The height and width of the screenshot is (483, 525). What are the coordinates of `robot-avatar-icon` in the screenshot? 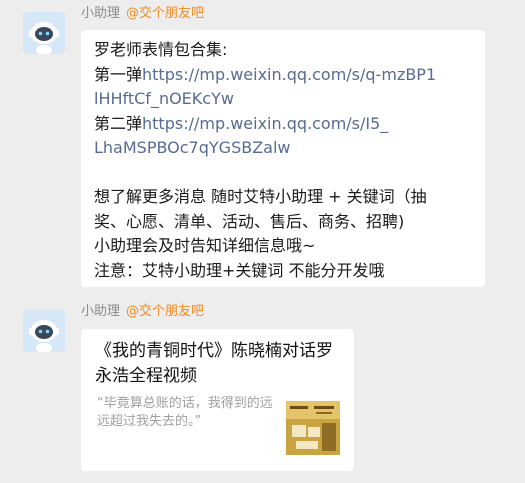 It's located at (44, 331).